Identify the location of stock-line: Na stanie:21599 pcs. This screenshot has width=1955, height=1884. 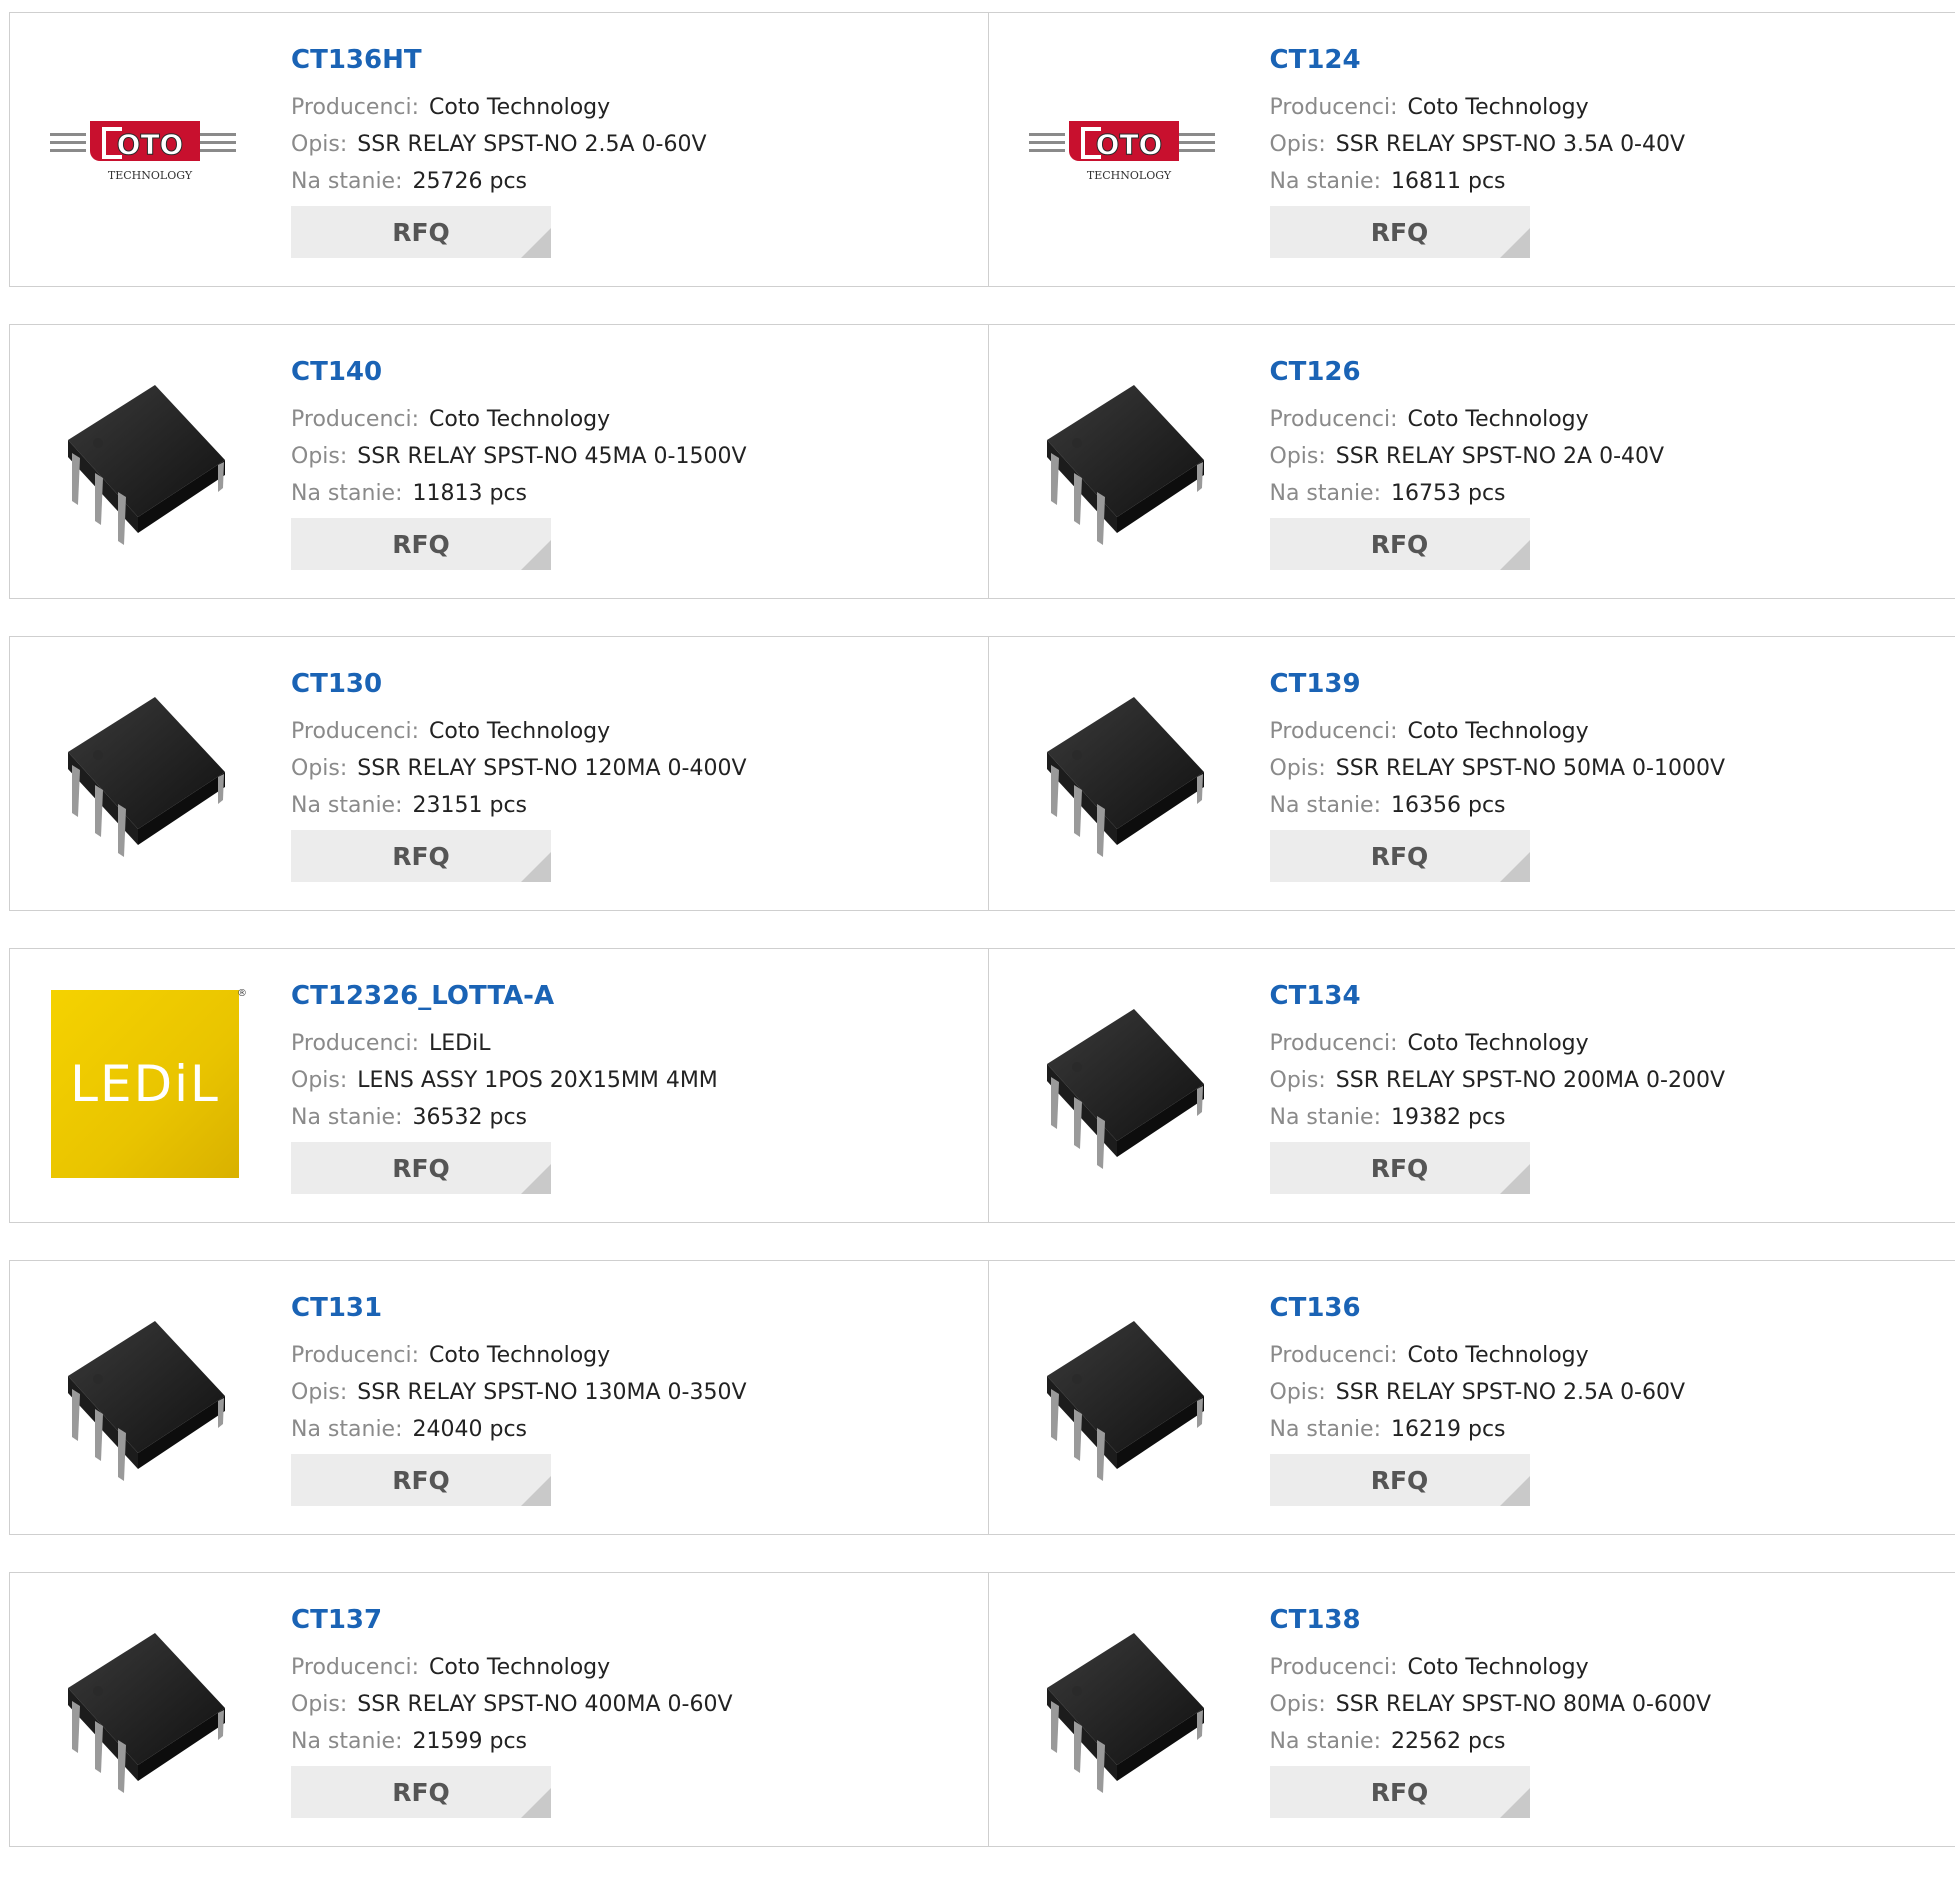
(512, 1741).